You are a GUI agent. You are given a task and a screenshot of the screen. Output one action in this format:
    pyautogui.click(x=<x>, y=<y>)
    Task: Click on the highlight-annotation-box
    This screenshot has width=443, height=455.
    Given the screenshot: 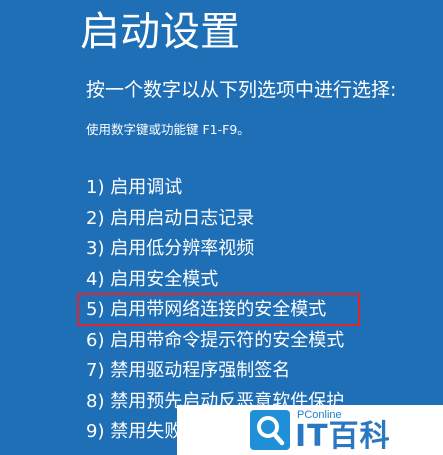 What is the action you would take?
    pyautogui.click(x=218, y=309)
    